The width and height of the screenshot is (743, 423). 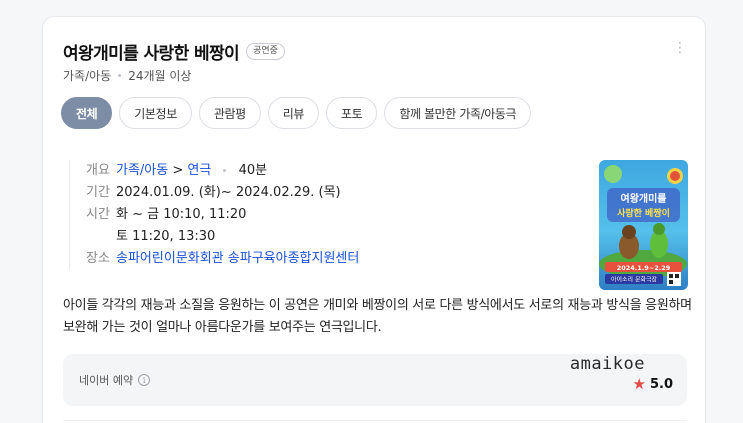 What do you see at coordinates (98, 192) in the screenshot?
I see `period-label: 기간` at bounding box center [98, 192].